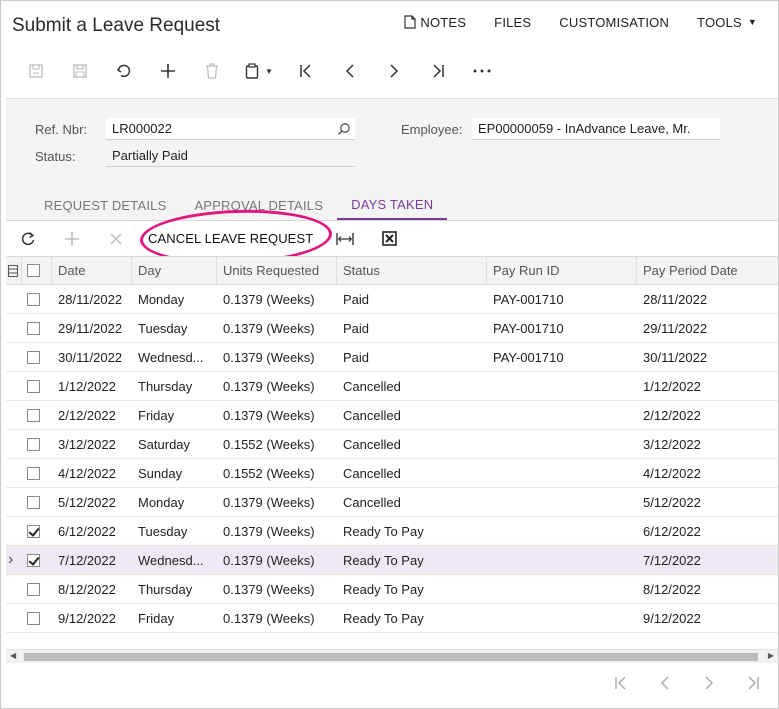 Image resolution: width=779 pixels, height=709 pixels. What do you see at coordinates (707, 502) in the screenshot?
I see `pay-period-date-cell: 5/12/2022` at bounding box center [707, 502].